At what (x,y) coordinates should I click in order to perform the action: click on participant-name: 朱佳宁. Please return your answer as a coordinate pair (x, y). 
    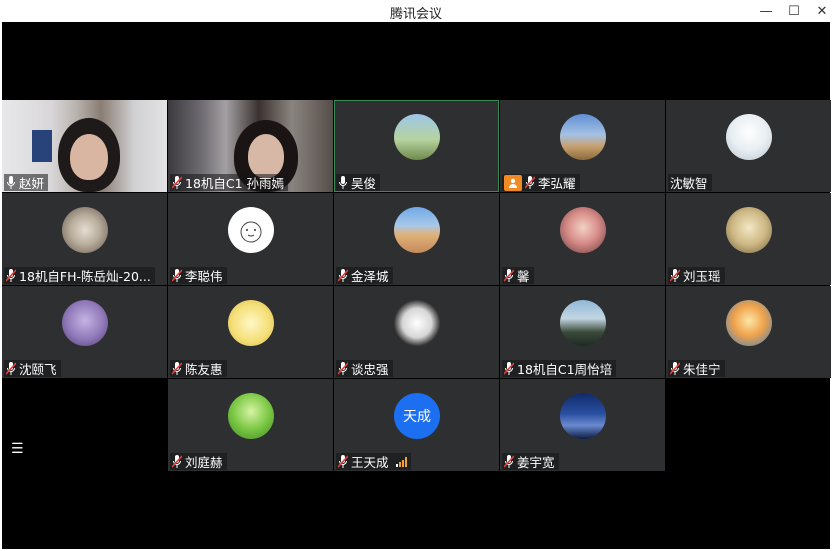
    Looking at the image, I should click on (702, 369).